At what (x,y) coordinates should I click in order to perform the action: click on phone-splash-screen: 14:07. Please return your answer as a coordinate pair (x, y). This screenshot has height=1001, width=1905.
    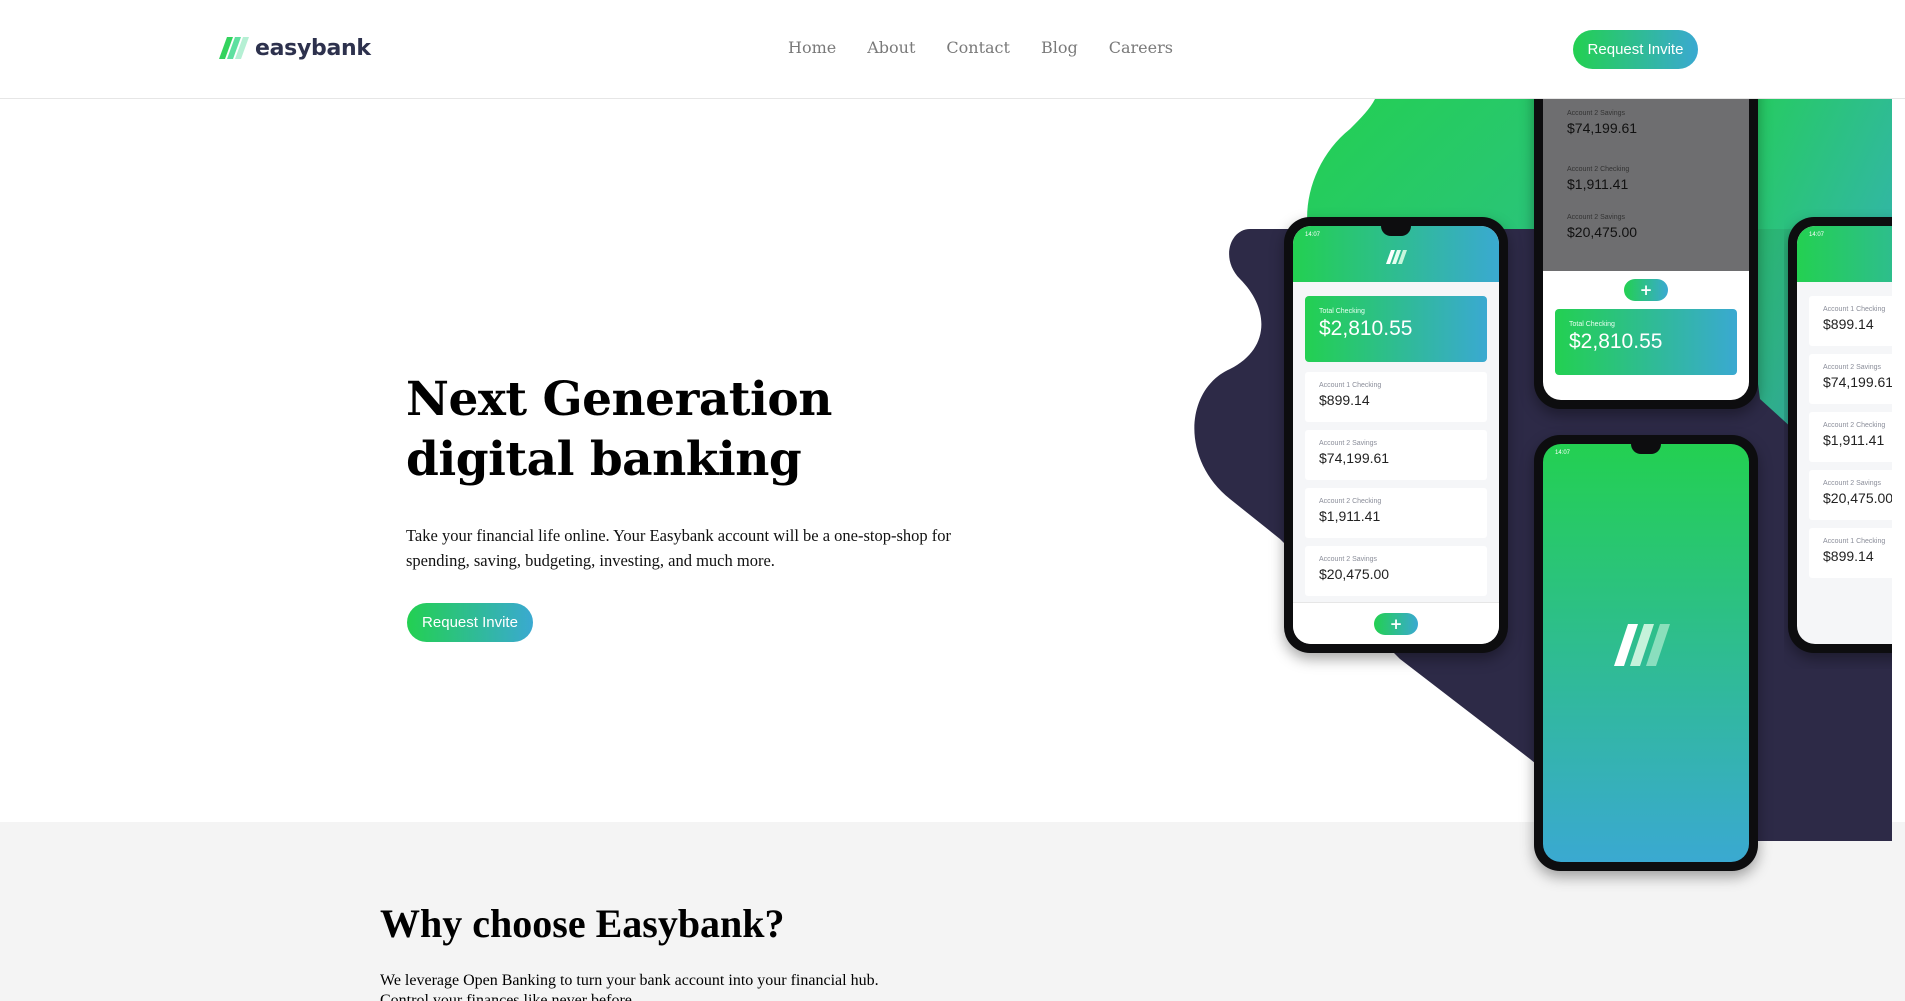
    Looking at the image, I should click on (1646, 653).